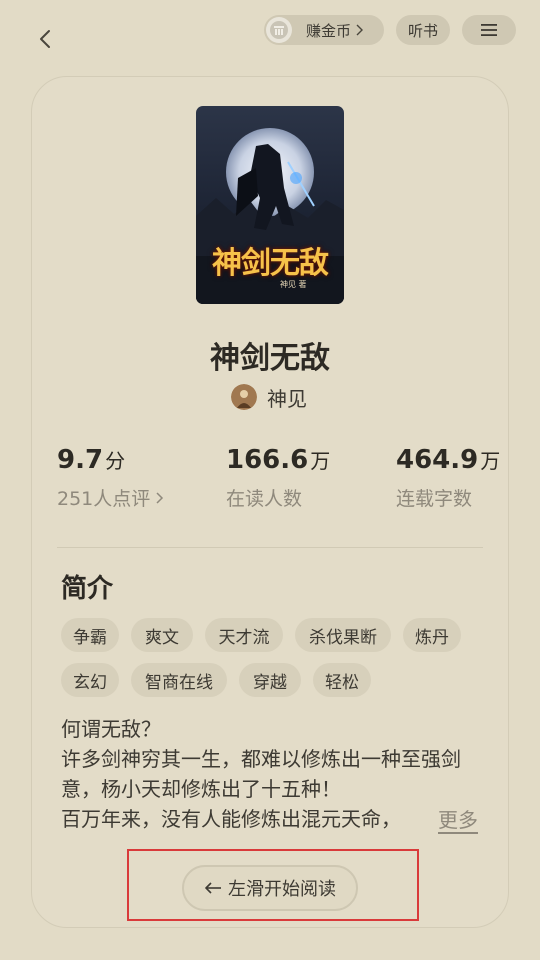 Image resolution: width=540 pixels, height=960 pixels. Describe the element at coordinates (490, 461) in the screenshot. I see `word-count-unit: 万` at that location.